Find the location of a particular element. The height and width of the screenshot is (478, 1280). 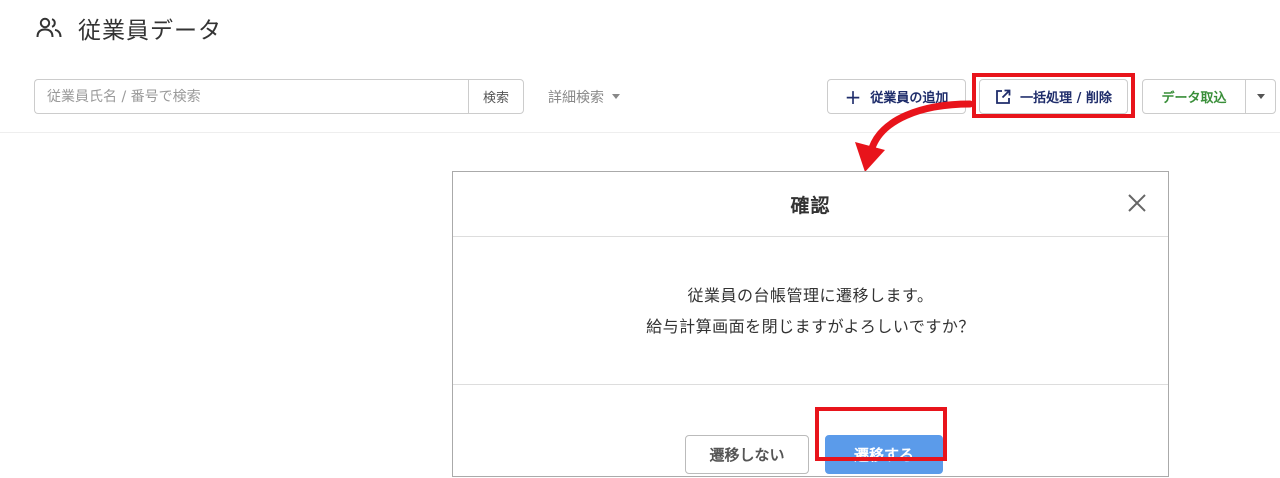

advanced-search-label: 詳細検索 is located at coordinates (576, 97).